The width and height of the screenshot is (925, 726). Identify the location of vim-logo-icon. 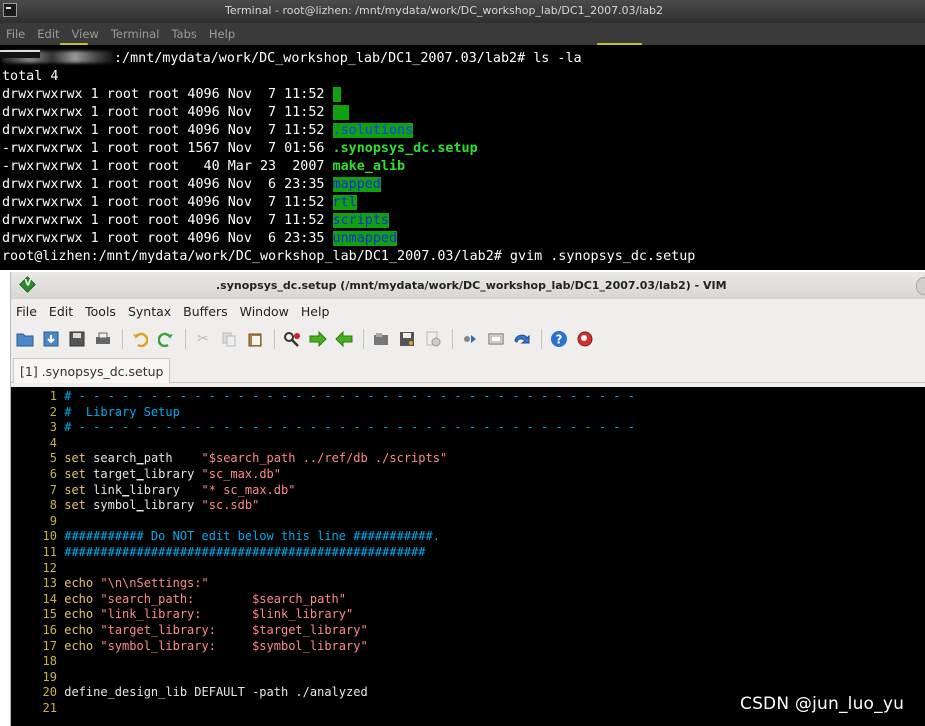
(27, 284).